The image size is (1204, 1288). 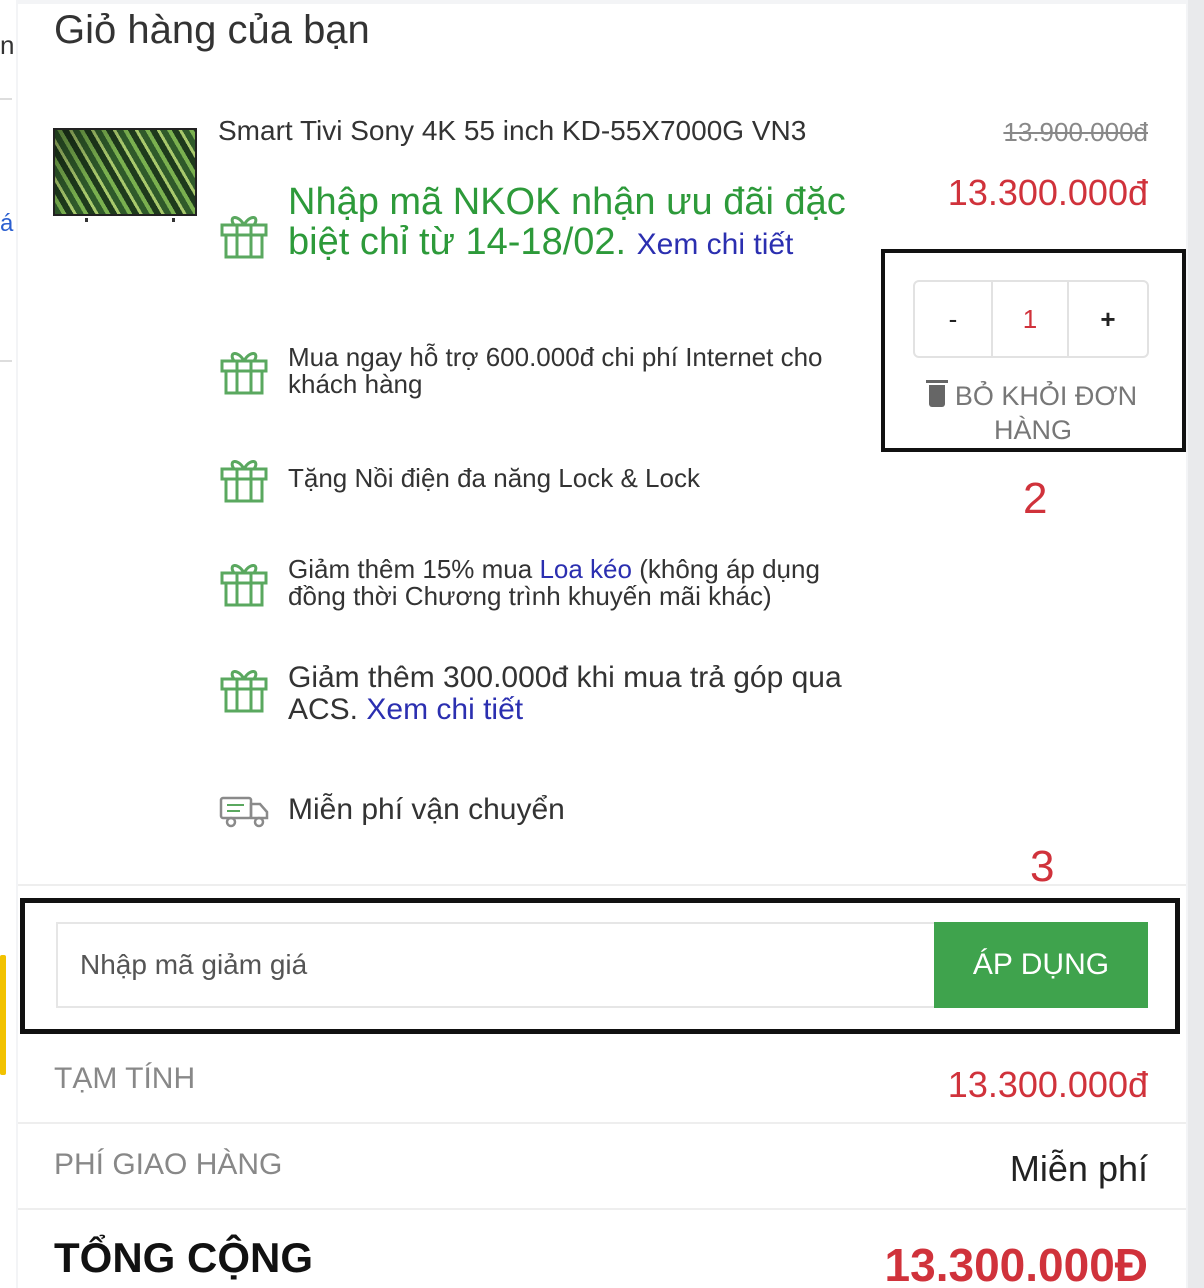 I want to click on annotation-marker-3: 3, so click(x=1042, y=866).